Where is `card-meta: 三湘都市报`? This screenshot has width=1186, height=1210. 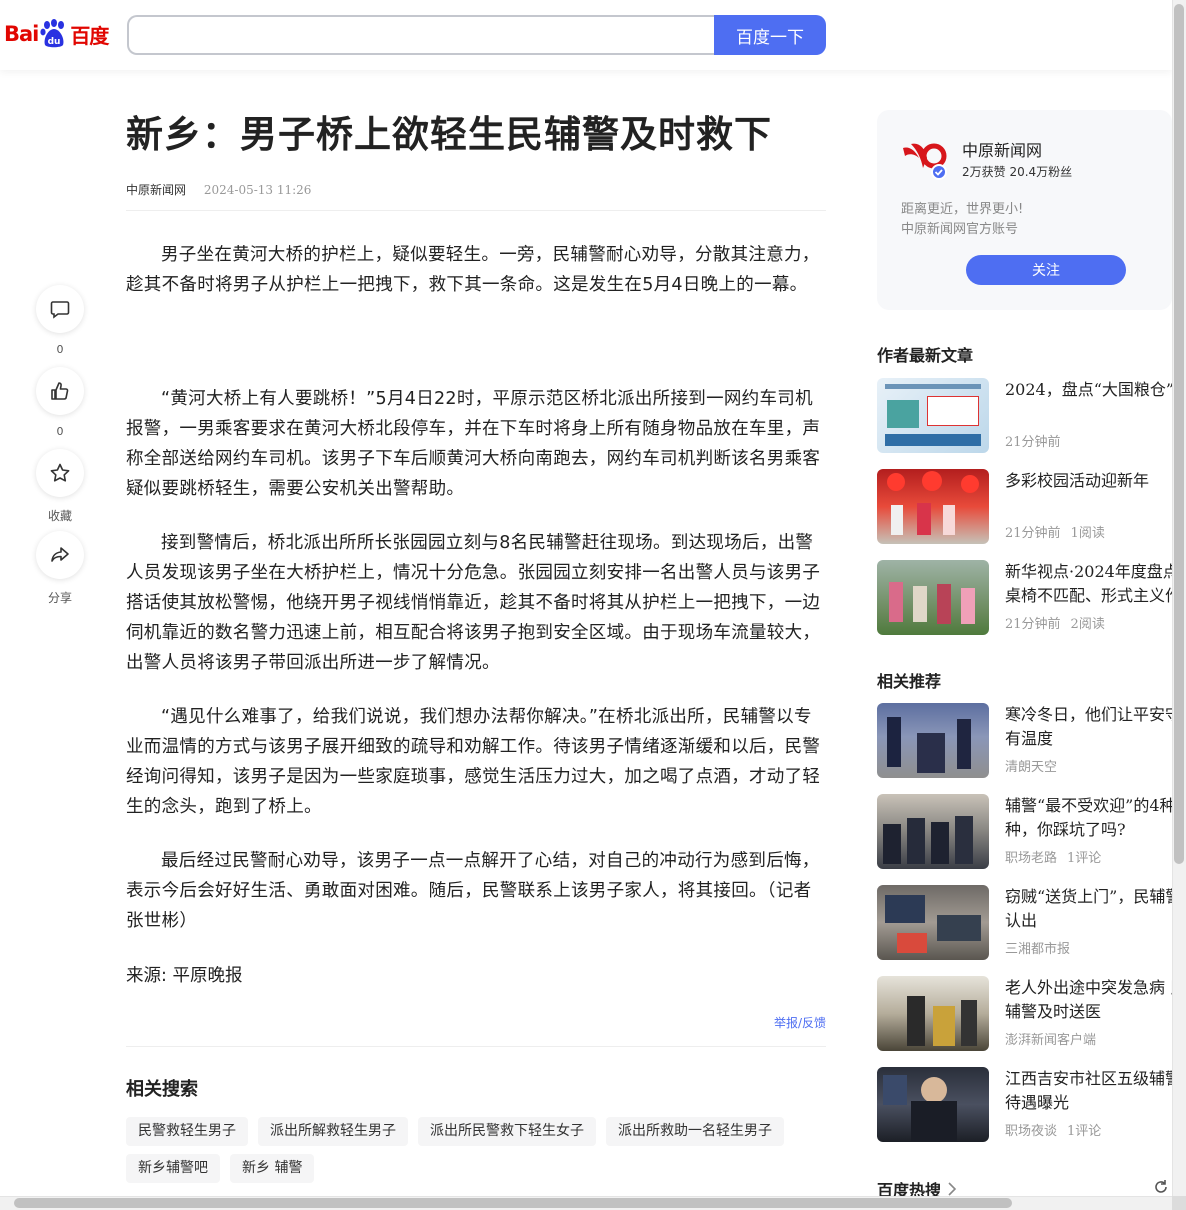
card-meta: 三湘都市报 is located at coordinates (1037, 947).